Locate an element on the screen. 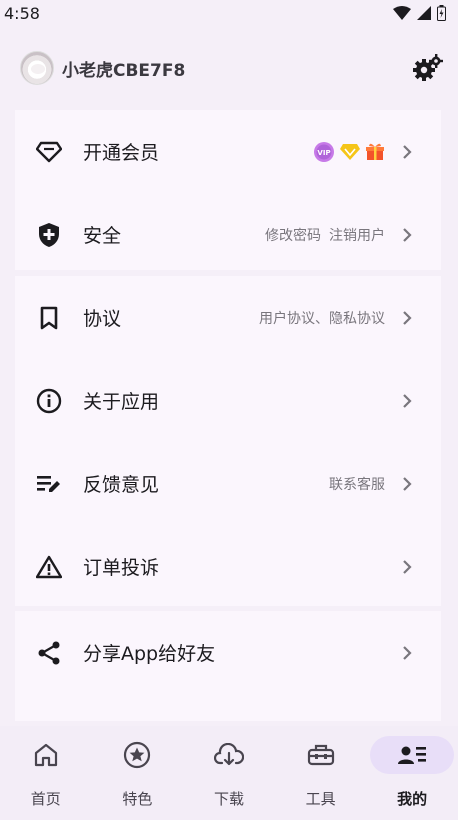 This screenshot has width=458, height=820. security-label: 安全 is located at coordinates (102, 236).